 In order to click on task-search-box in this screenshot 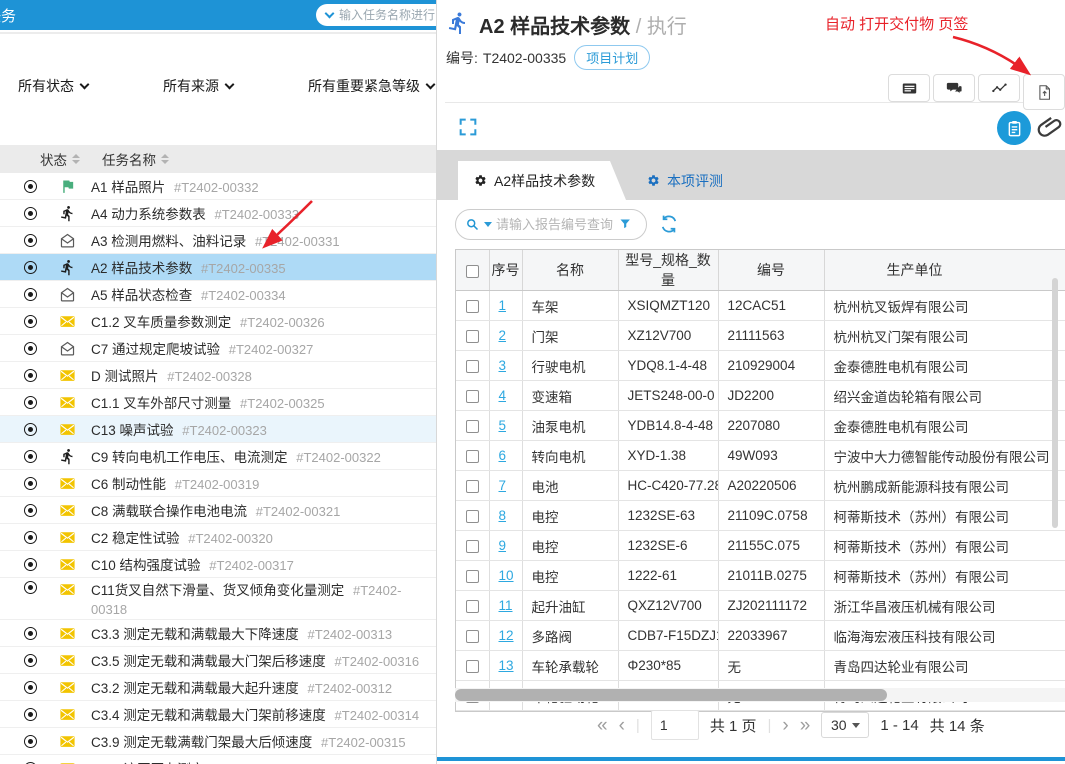, I will do `click(376, 15)`.